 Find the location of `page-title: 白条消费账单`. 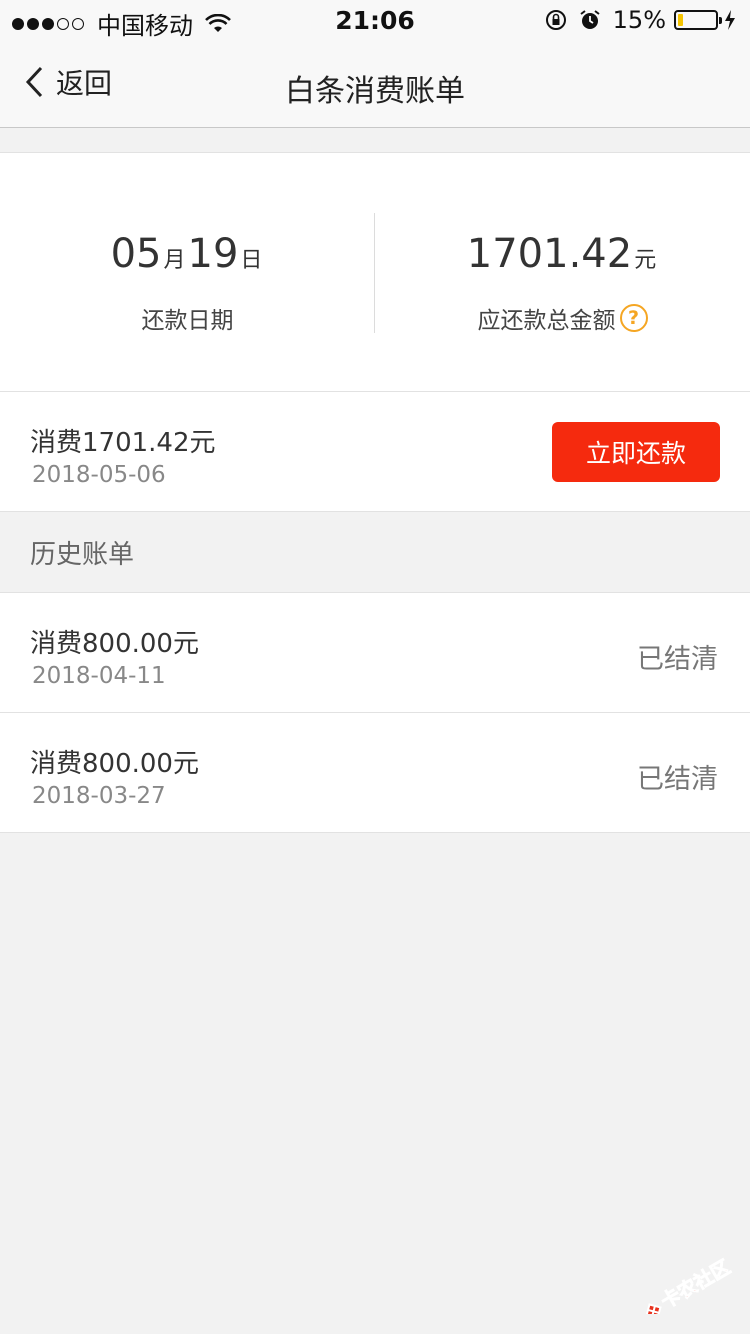

page-title: 白条消费账单 is located at coordinates (375, 91).